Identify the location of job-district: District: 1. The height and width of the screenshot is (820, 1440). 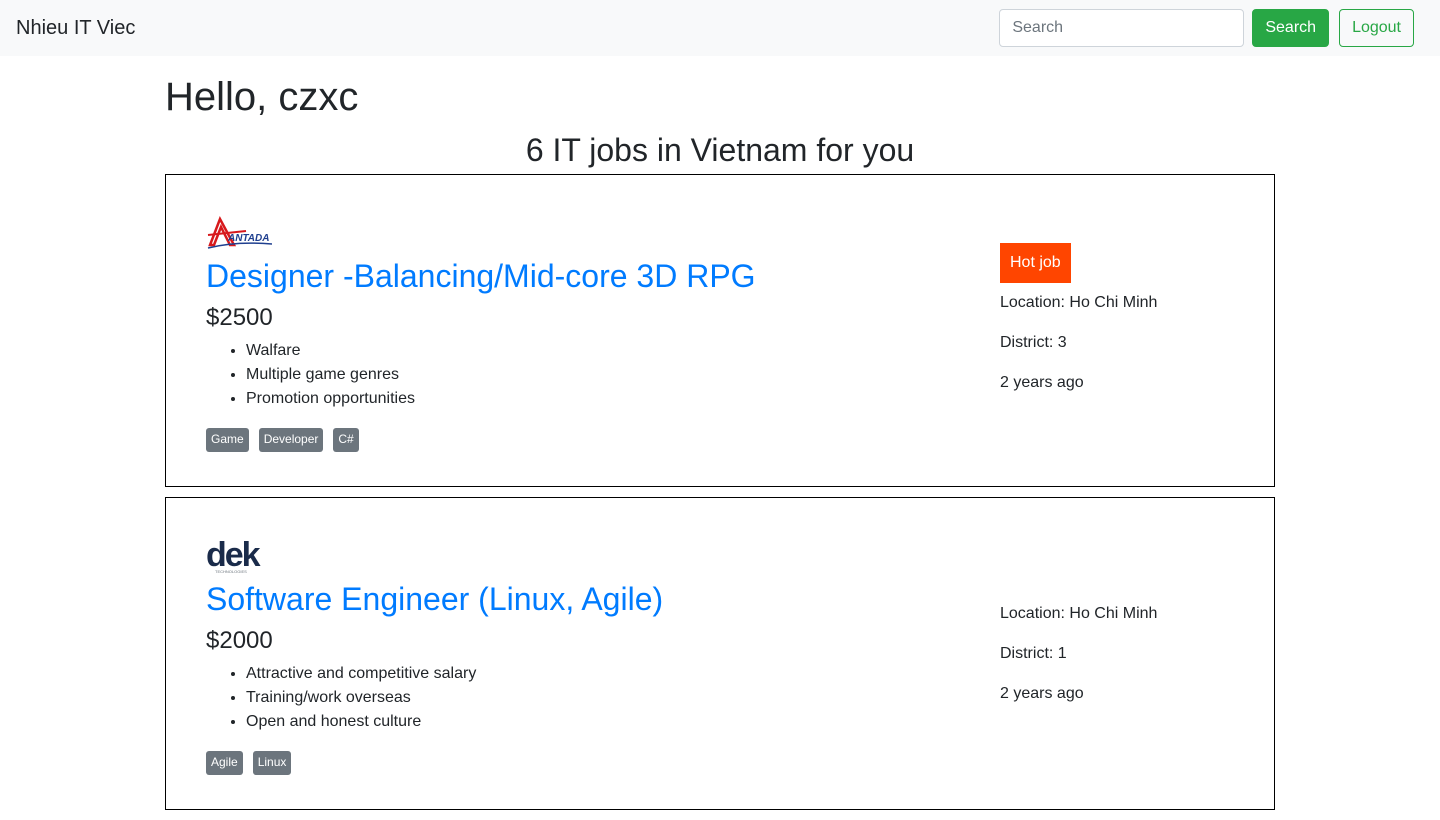
(1033, 653).